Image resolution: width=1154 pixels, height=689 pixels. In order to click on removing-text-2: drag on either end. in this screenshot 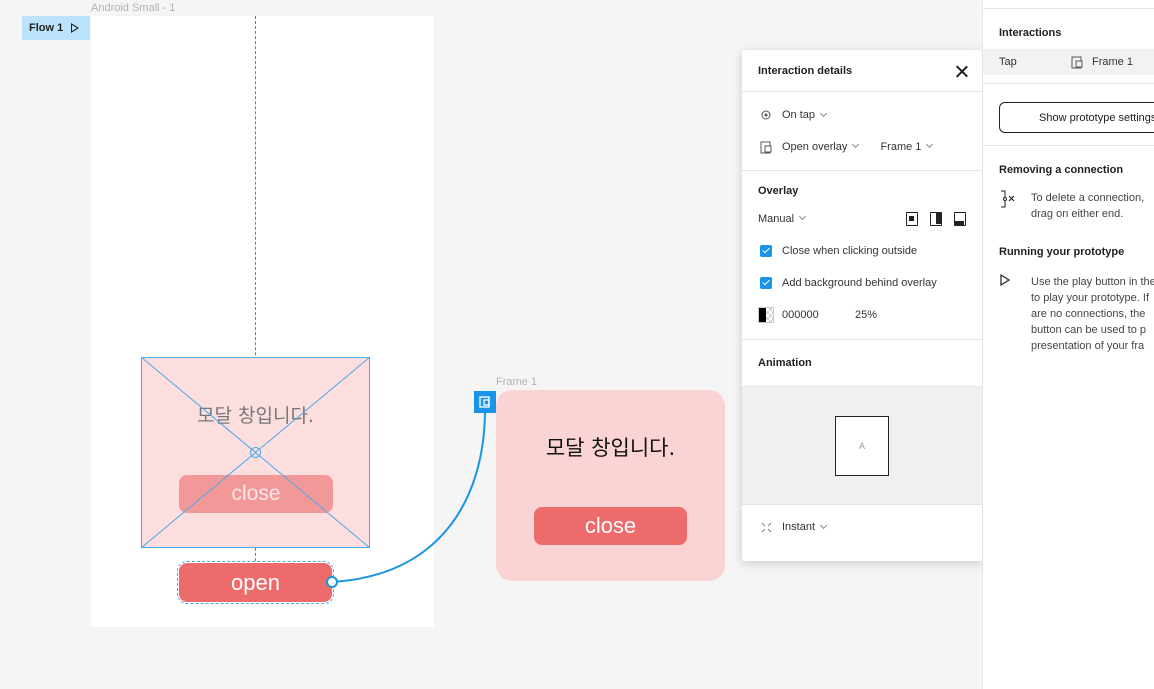, I will do `click(1077, 214)`.